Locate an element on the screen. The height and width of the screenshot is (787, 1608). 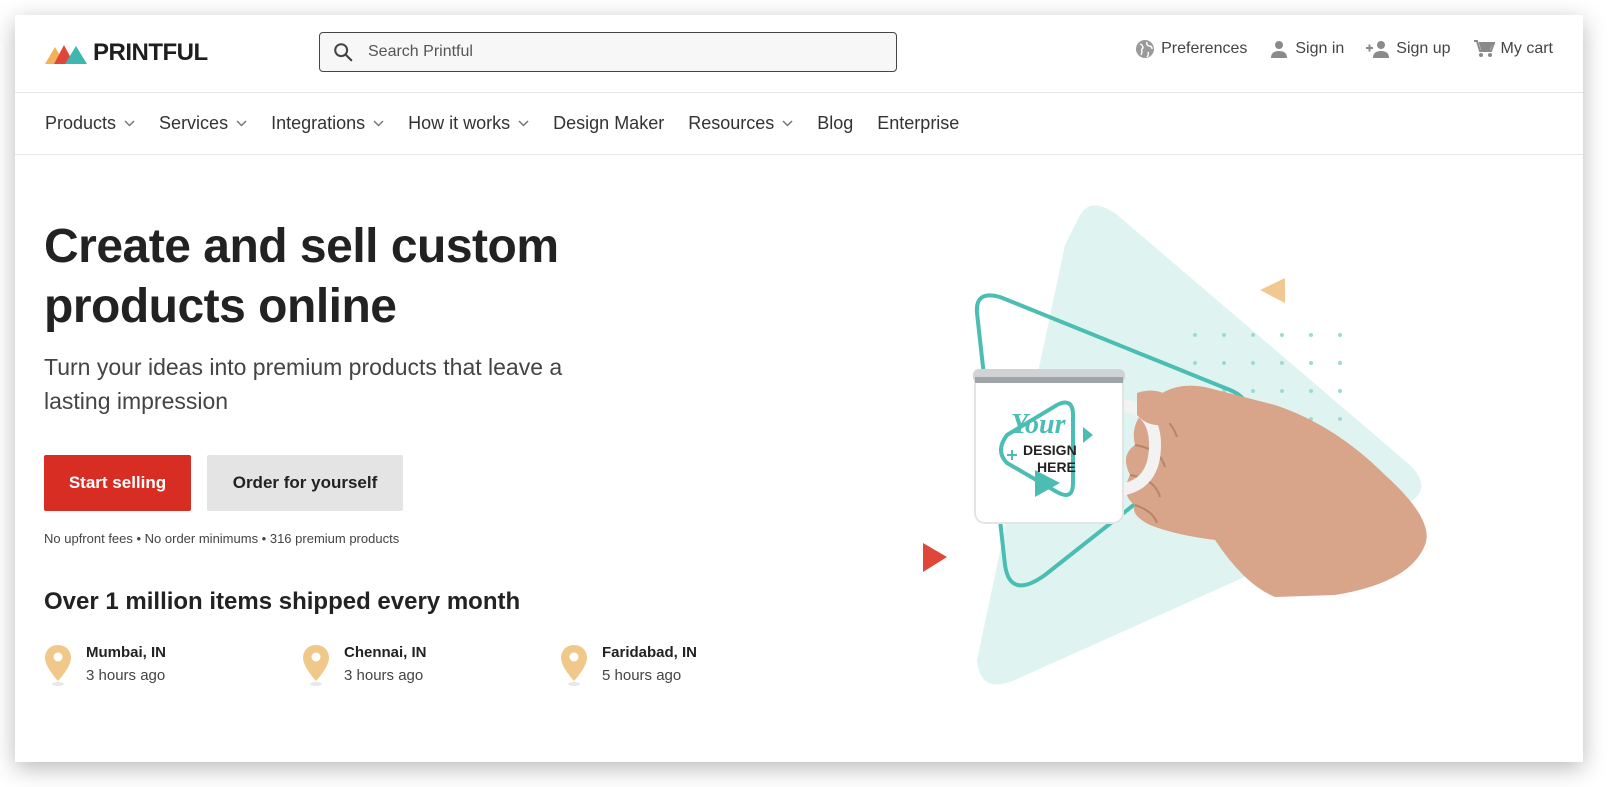
location-city: Mumbai, IN is located at coordinates (126, 652).